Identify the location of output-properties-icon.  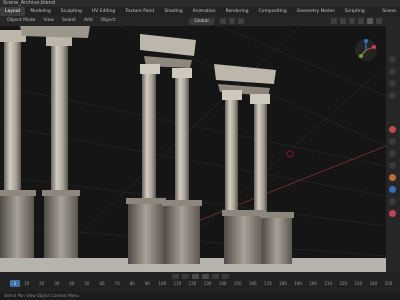
(392, 141).